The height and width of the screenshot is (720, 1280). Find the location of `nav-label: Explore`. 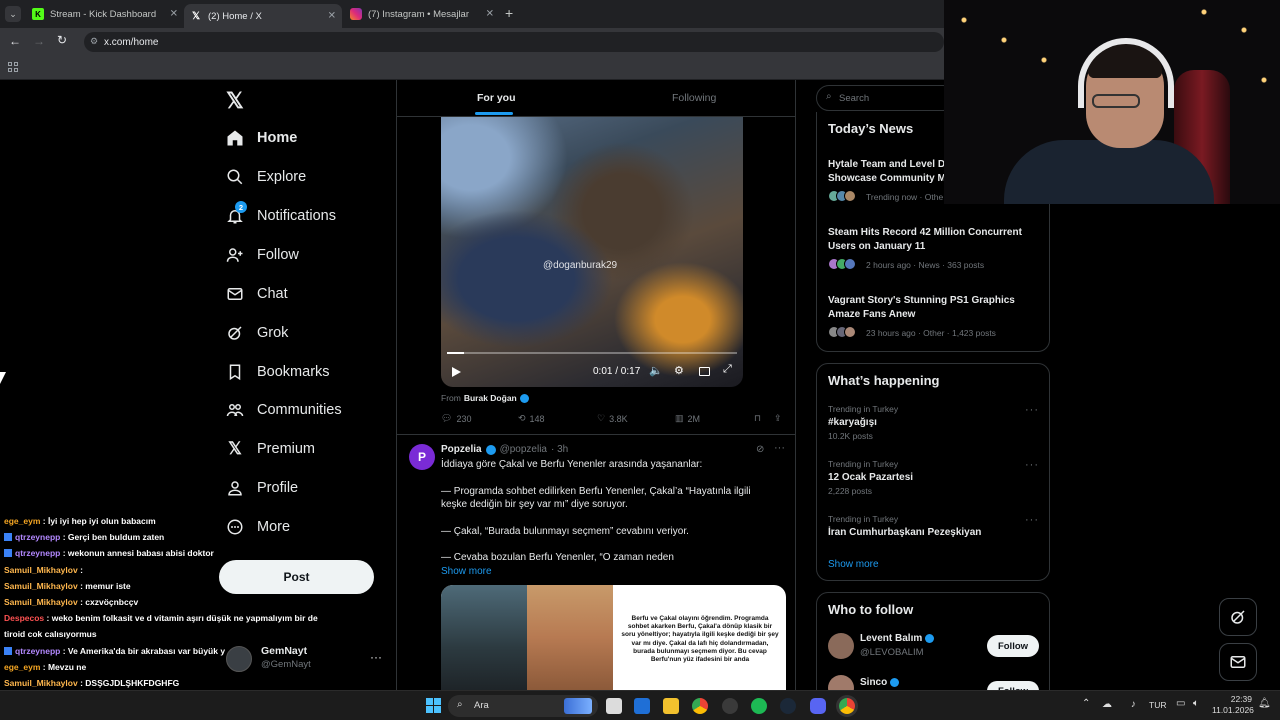

nav-label: Explore is located at coordinates (282, 177).